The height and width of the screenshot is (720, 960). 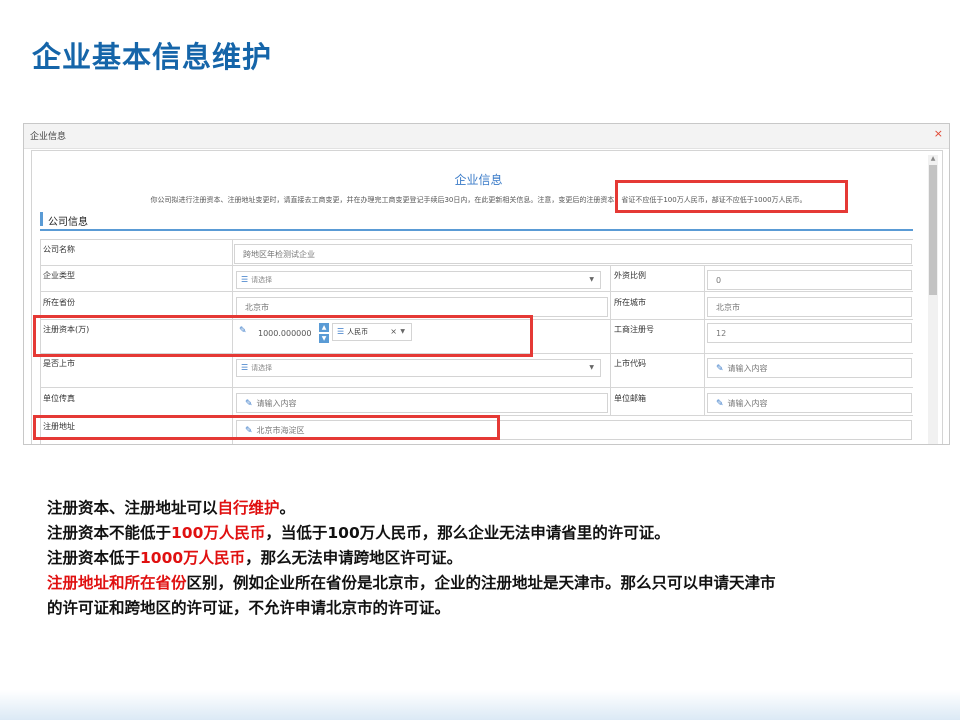 What do you see at coordinates (492, 508) in the screenshot?
I see `description-line: 注册资本、注册地址可以自行维护。` at bounding box center [492, 508].